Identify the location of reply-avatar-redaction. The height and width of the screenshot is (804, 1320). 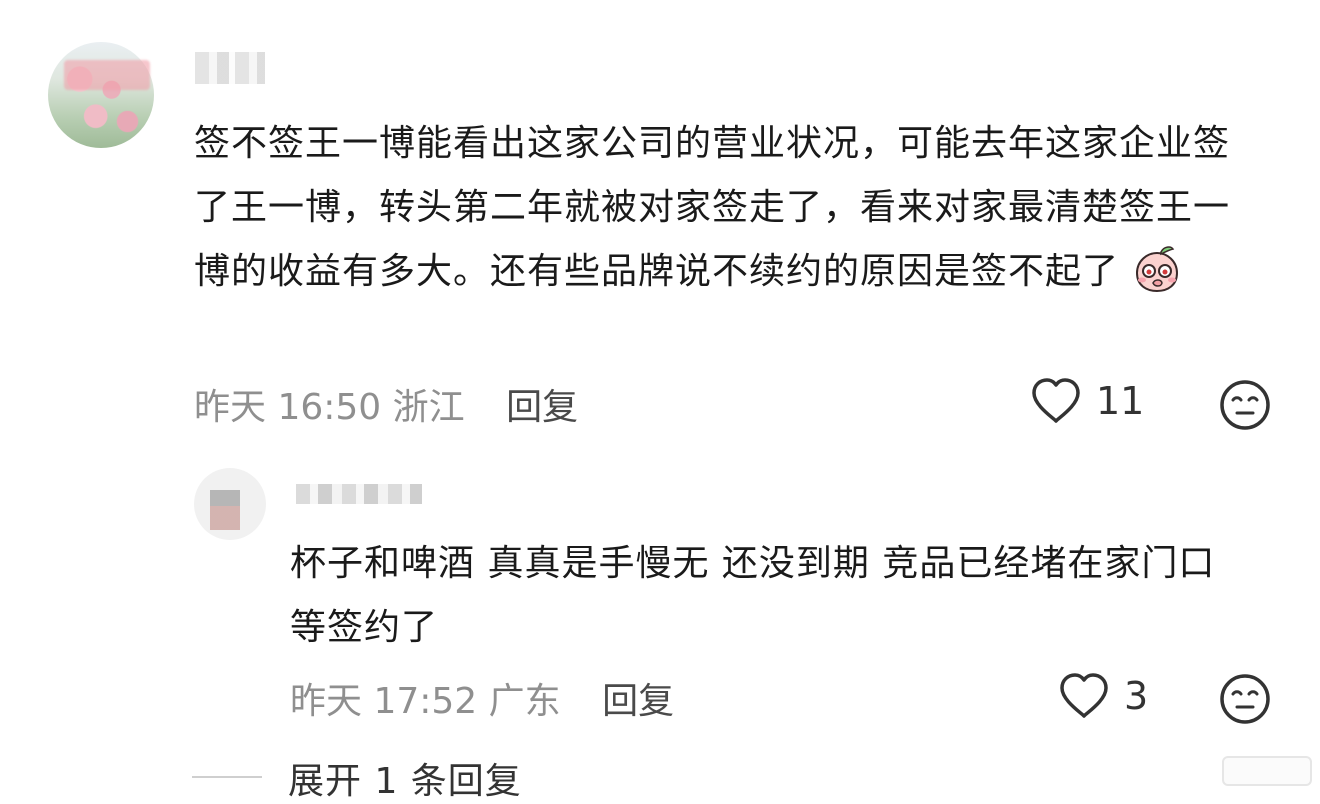
(225, 510).